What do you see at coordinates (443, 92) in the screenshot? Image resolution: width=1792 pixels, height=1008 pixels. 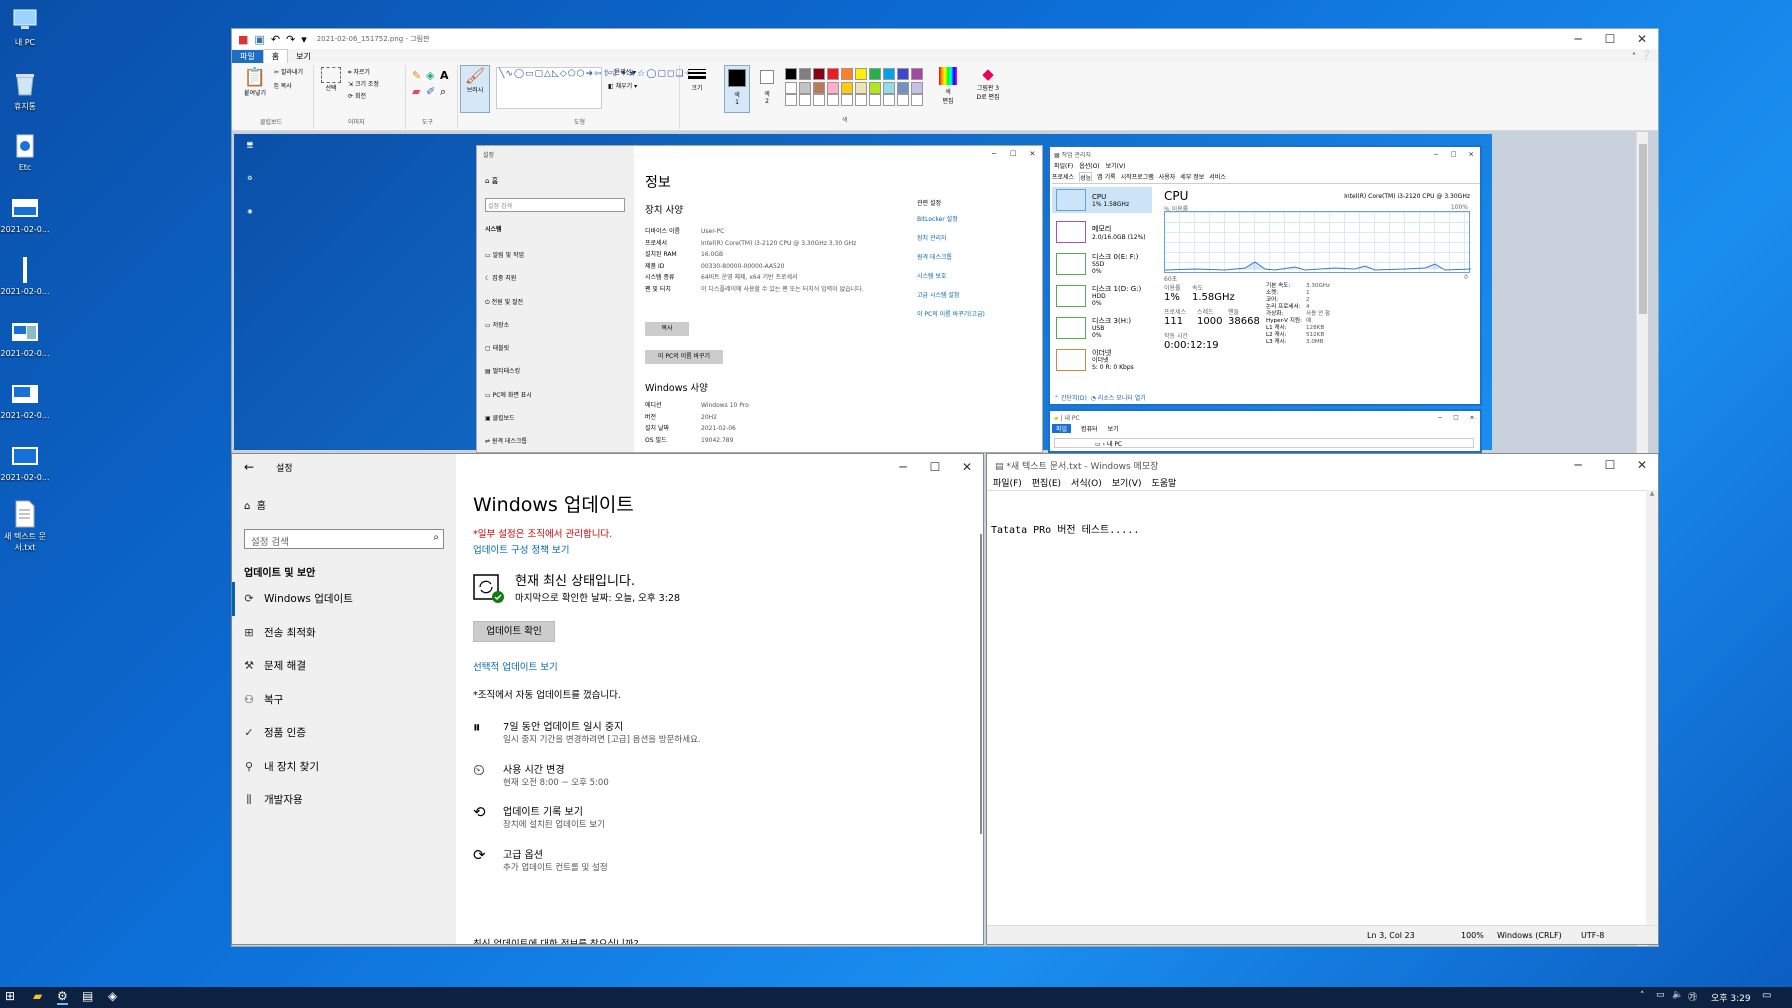 I see `magnifier-icon: ⌕` at bounding box center [443, 92].